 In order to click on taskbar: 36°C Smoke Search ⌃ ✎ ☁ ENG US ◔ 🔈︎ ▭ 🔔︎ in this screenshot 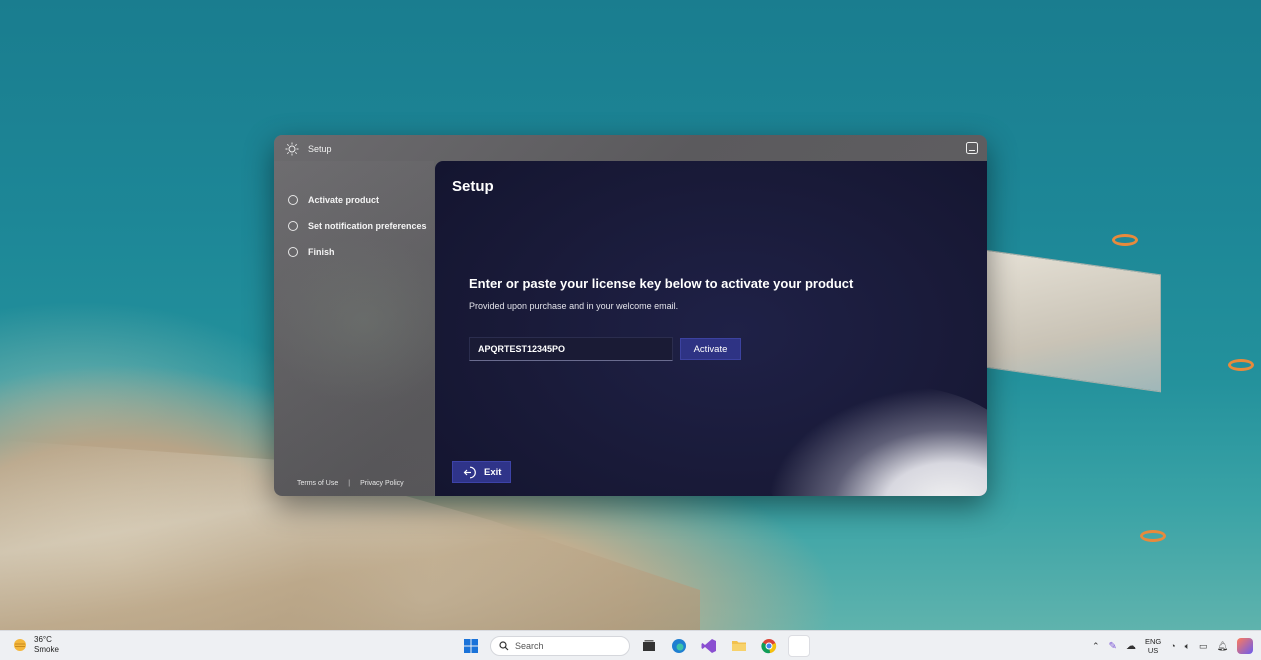, I will do `click(630, 645)`.